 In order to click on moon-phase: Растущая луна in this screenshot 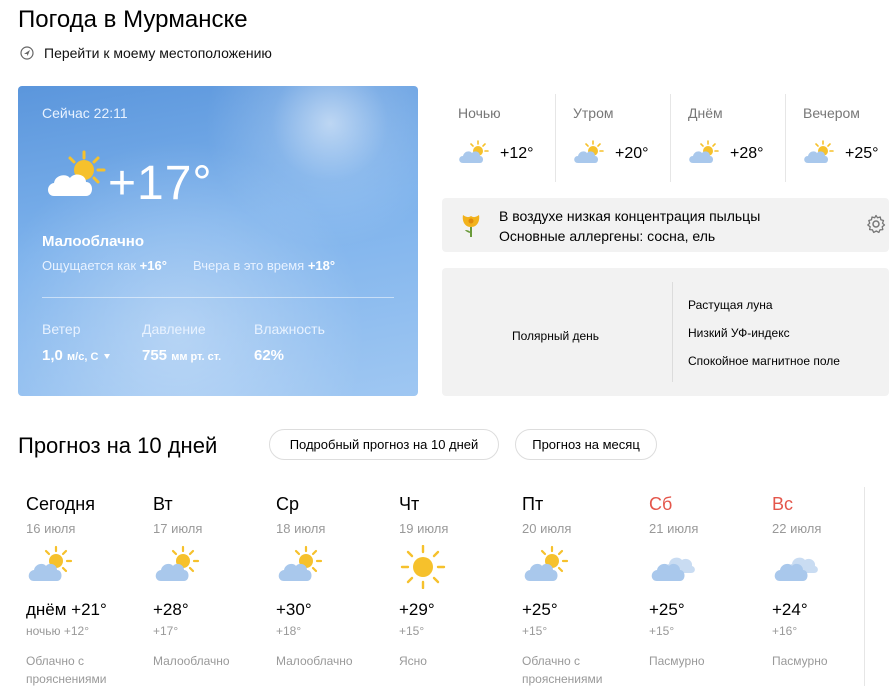, I will do `click(730, 305)`.